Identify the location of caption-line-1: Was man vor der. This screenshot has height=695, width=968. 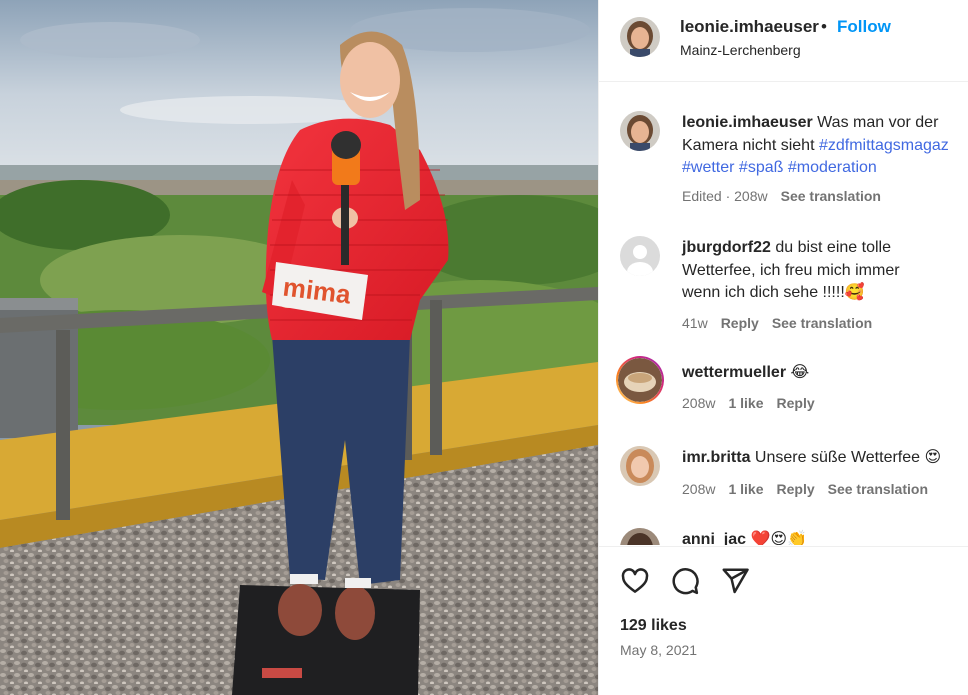
(878, 122).